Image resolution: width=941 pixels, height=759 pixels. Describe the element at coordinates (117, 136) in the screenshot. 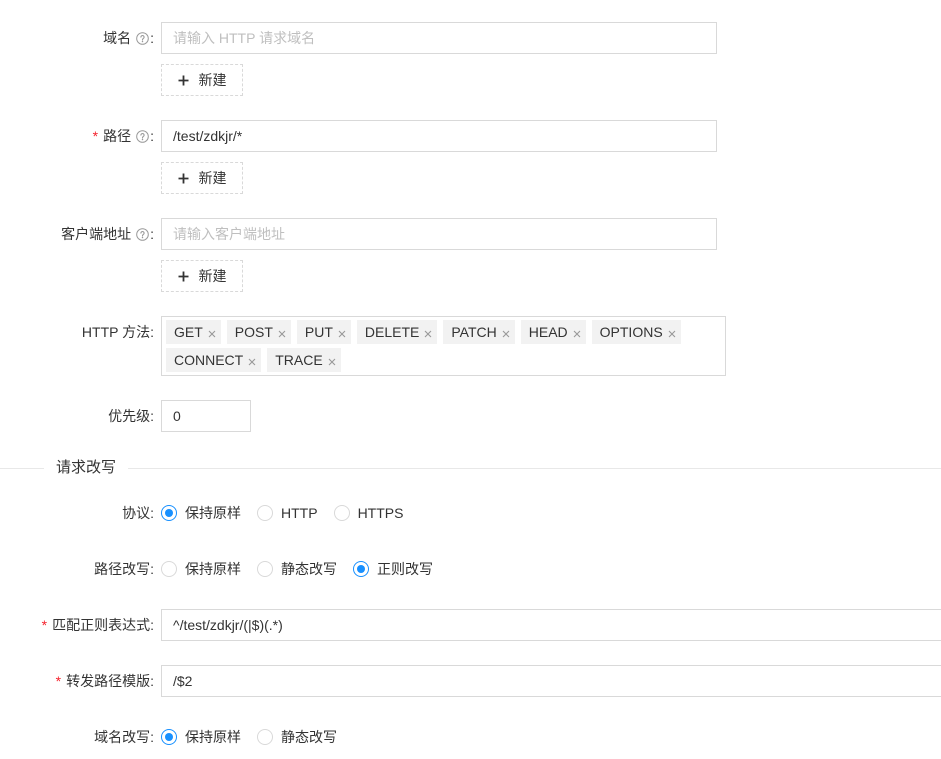

I see `path-label-text: 路径` at that location.